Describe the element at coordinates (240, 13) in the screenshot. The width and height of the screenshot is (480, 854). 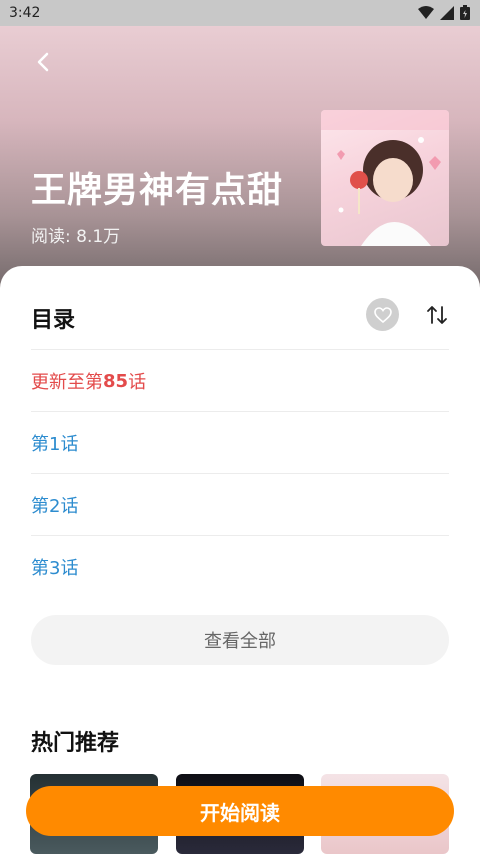
I see `status-bar: 3:42` at that location.